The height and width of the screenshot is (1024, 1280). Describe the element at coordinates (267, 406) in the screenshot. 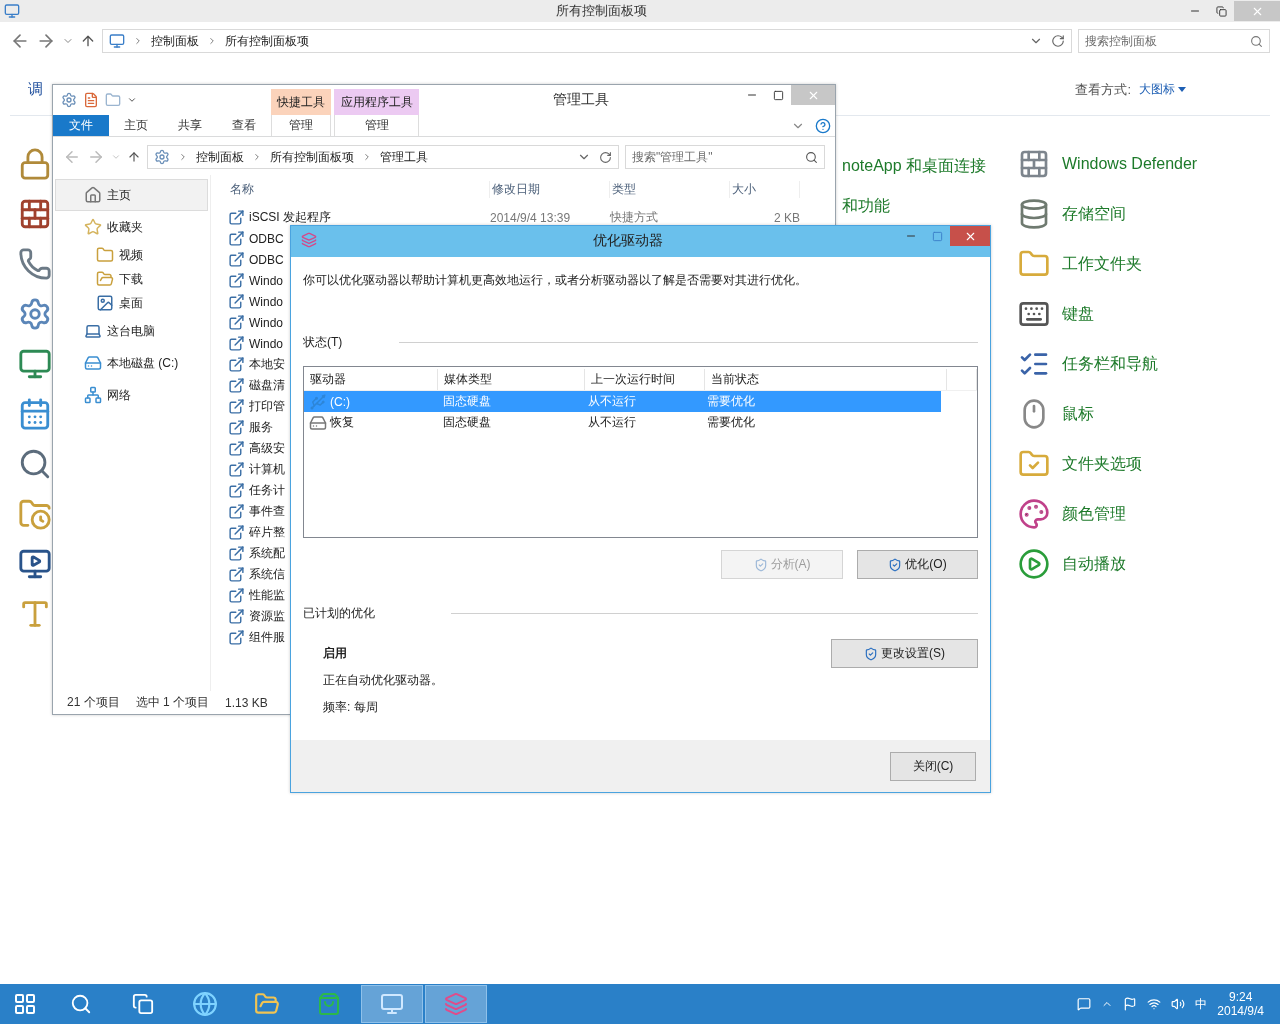

I see `file-name: 打印管` at that location.